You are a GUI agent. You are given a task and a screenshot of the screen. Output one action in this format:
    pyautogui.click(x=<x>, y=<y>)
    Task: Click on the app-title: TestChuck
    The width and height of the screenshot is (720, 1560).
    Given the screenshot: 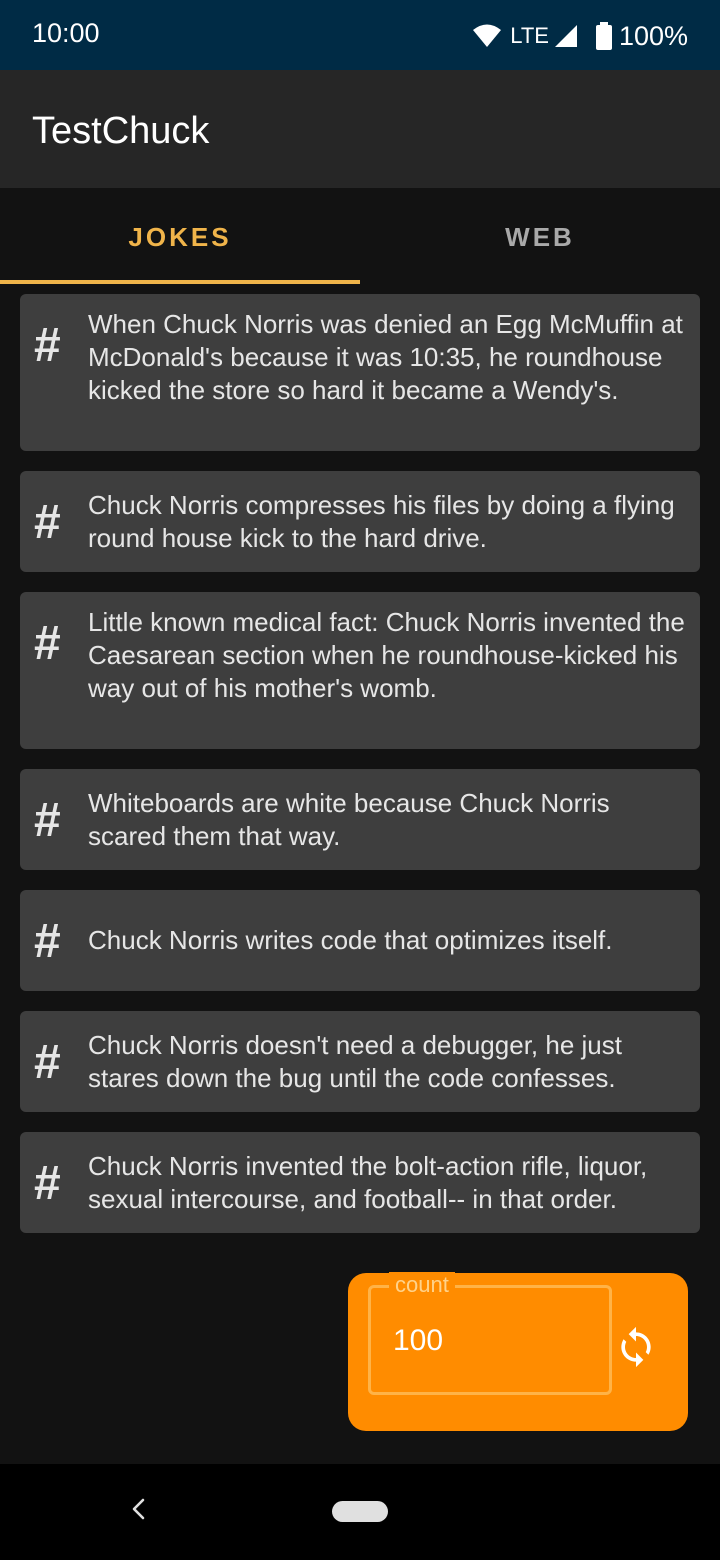 What is the action you would take?
    pyautogui.click(x=121, y=131)
    